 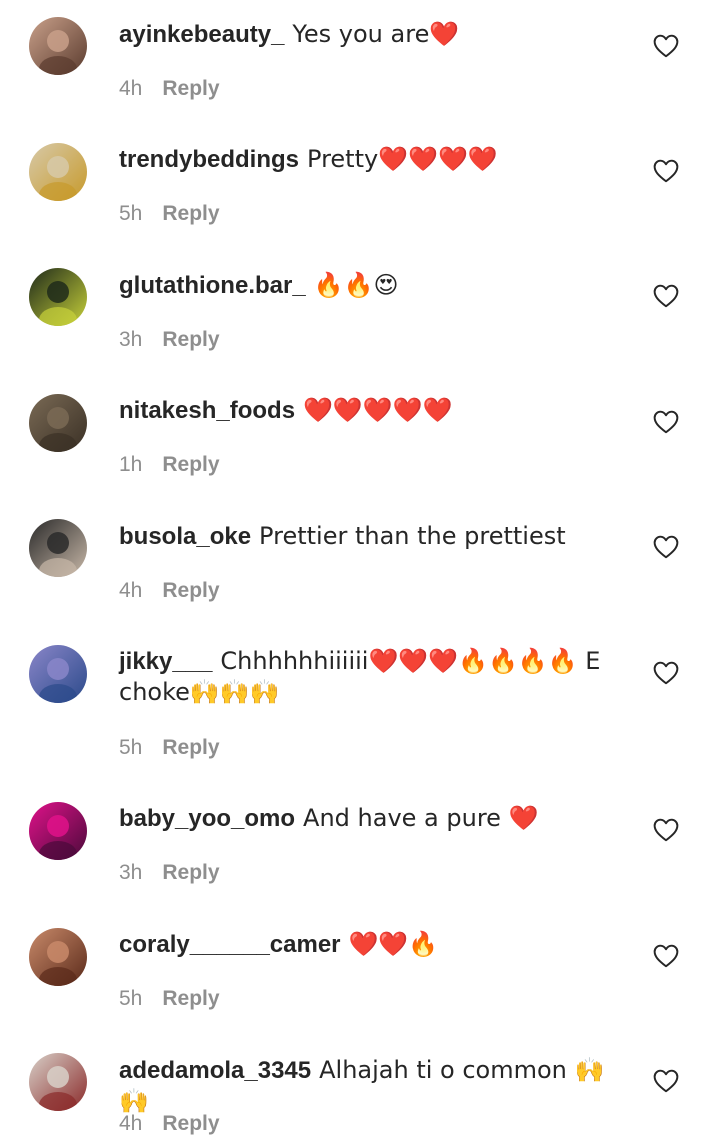 I want to click on username-link: baby_yoo_omo, so click(x=207, y=818).